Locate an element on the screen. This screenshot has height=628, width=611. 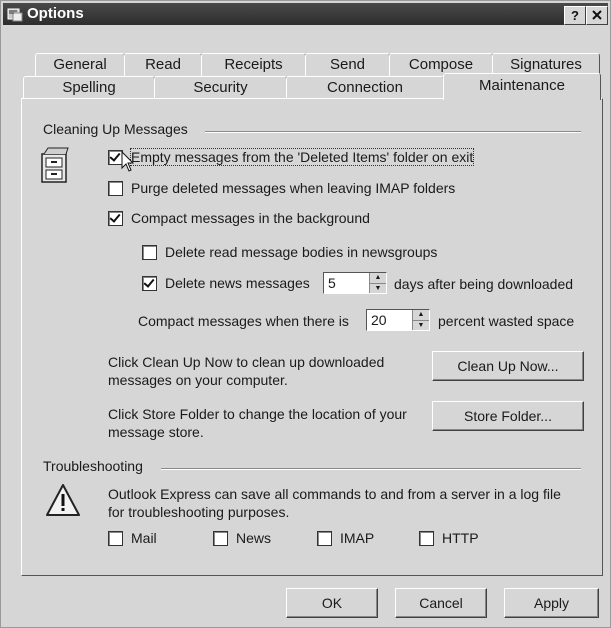
log-news-checkbox: News is located at coordinates (242, 538).